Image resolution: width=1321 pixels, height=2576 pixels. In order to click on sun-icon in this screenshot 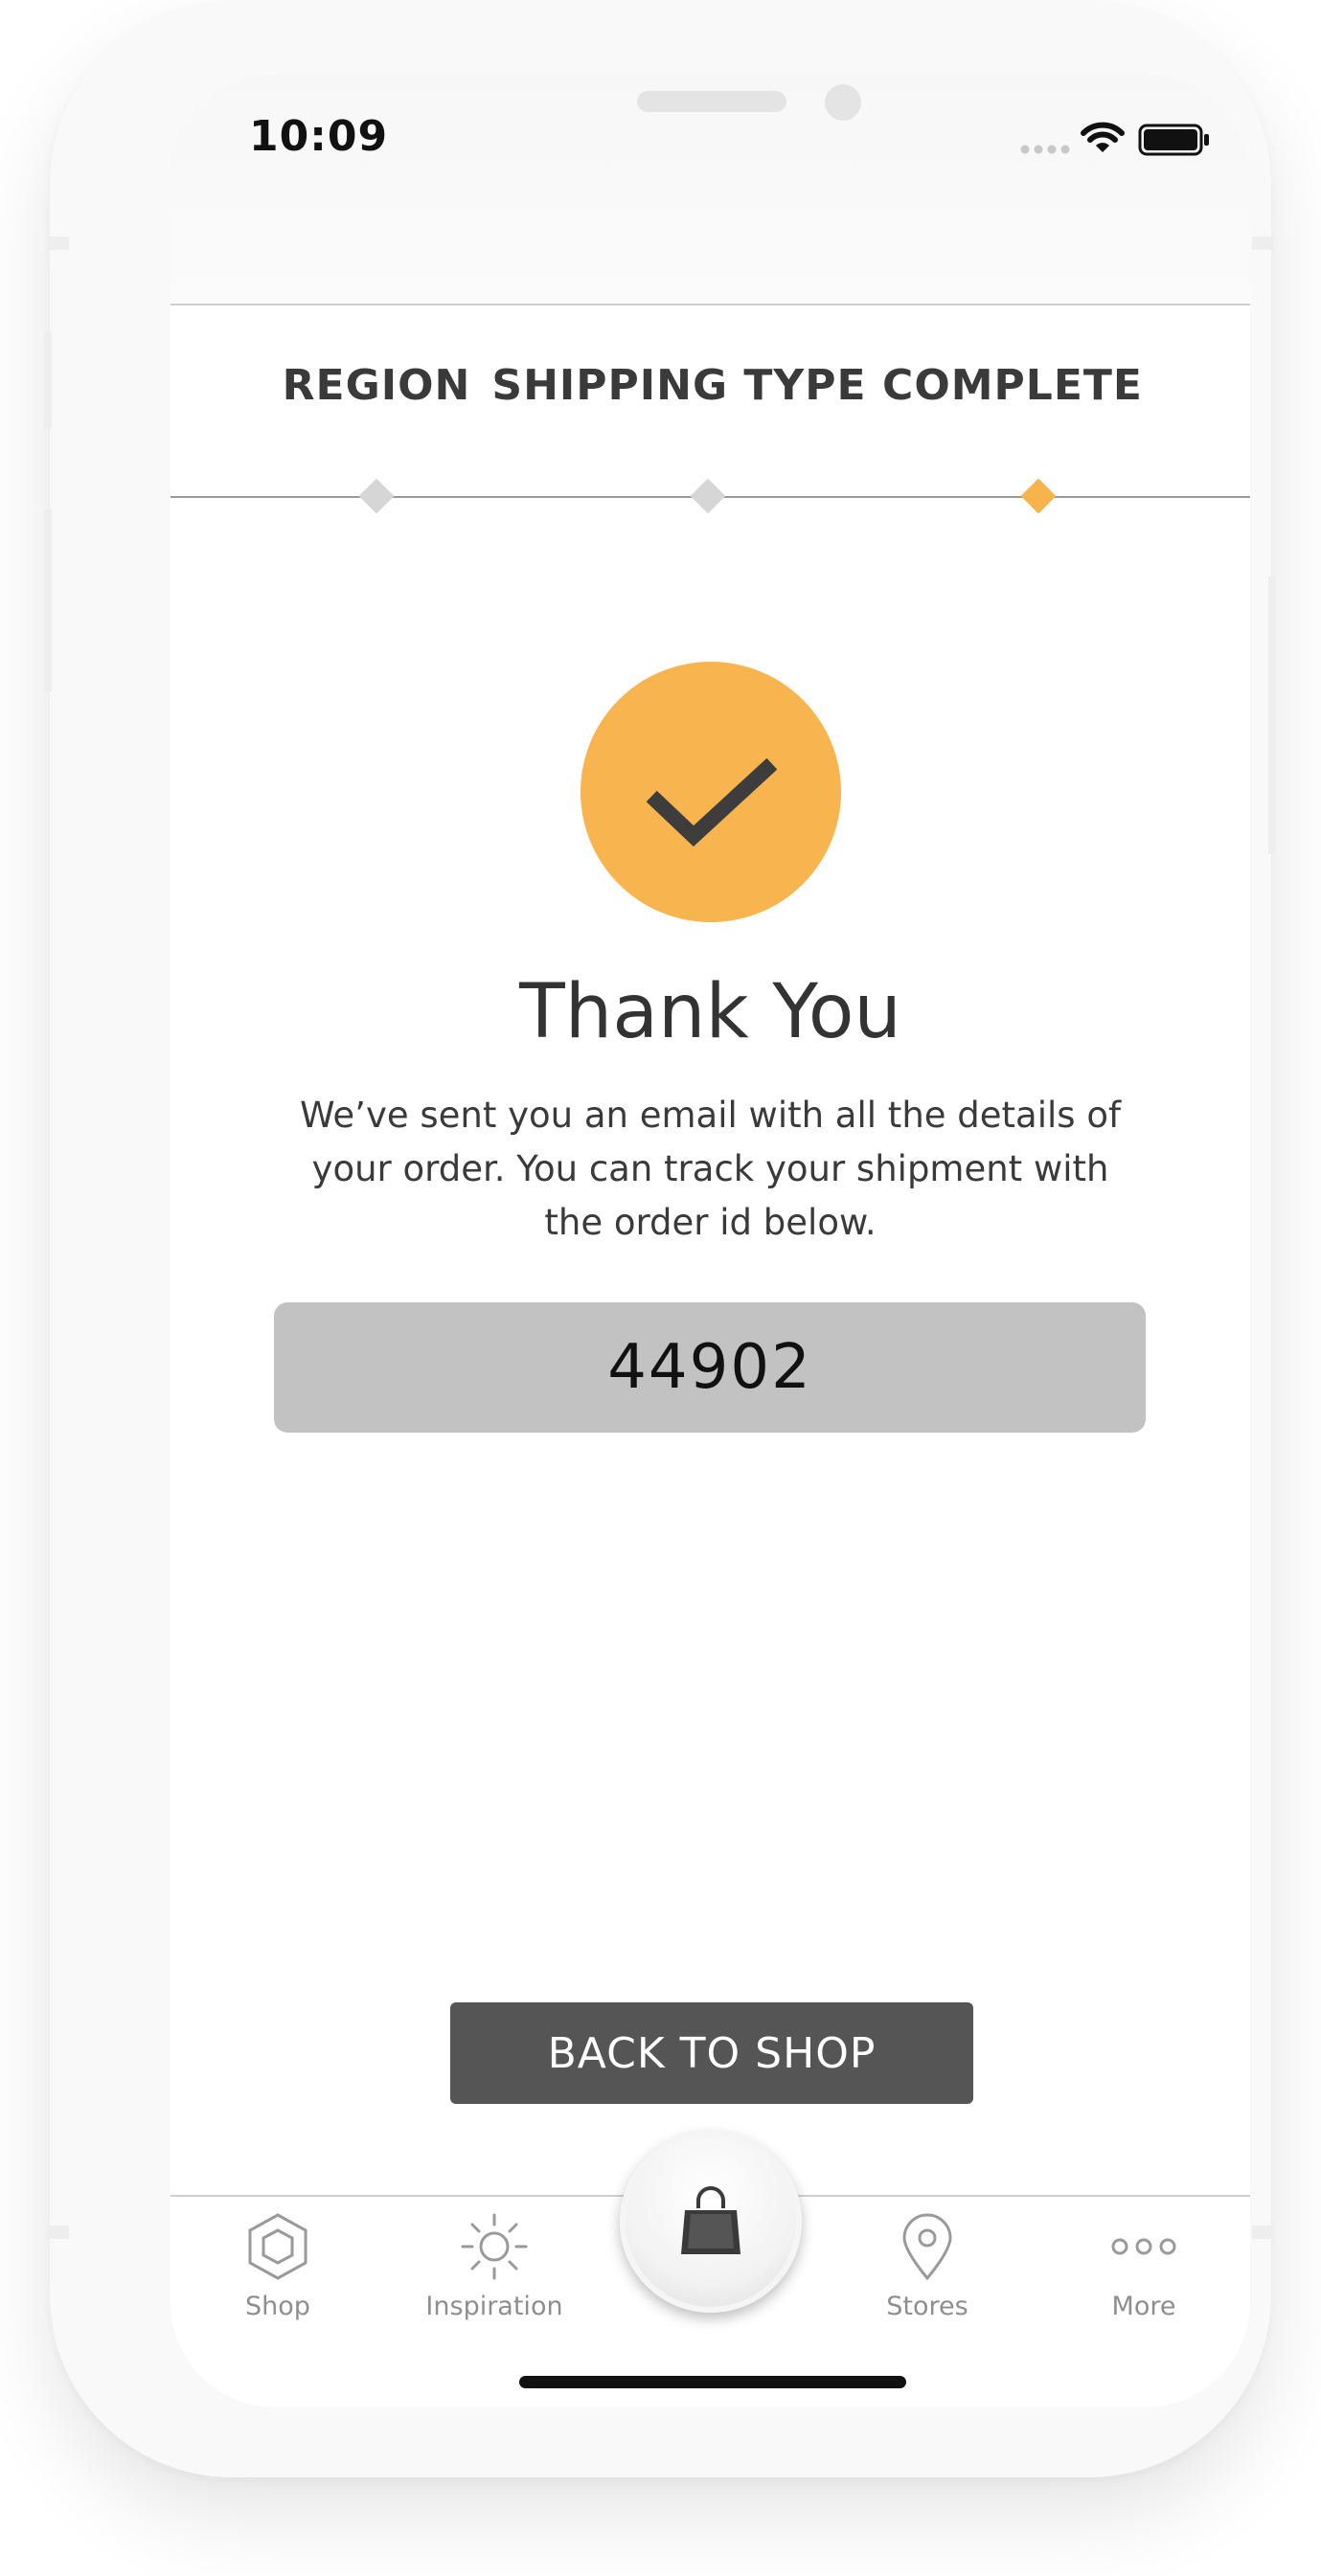, I will do `click(494, 2246)`.